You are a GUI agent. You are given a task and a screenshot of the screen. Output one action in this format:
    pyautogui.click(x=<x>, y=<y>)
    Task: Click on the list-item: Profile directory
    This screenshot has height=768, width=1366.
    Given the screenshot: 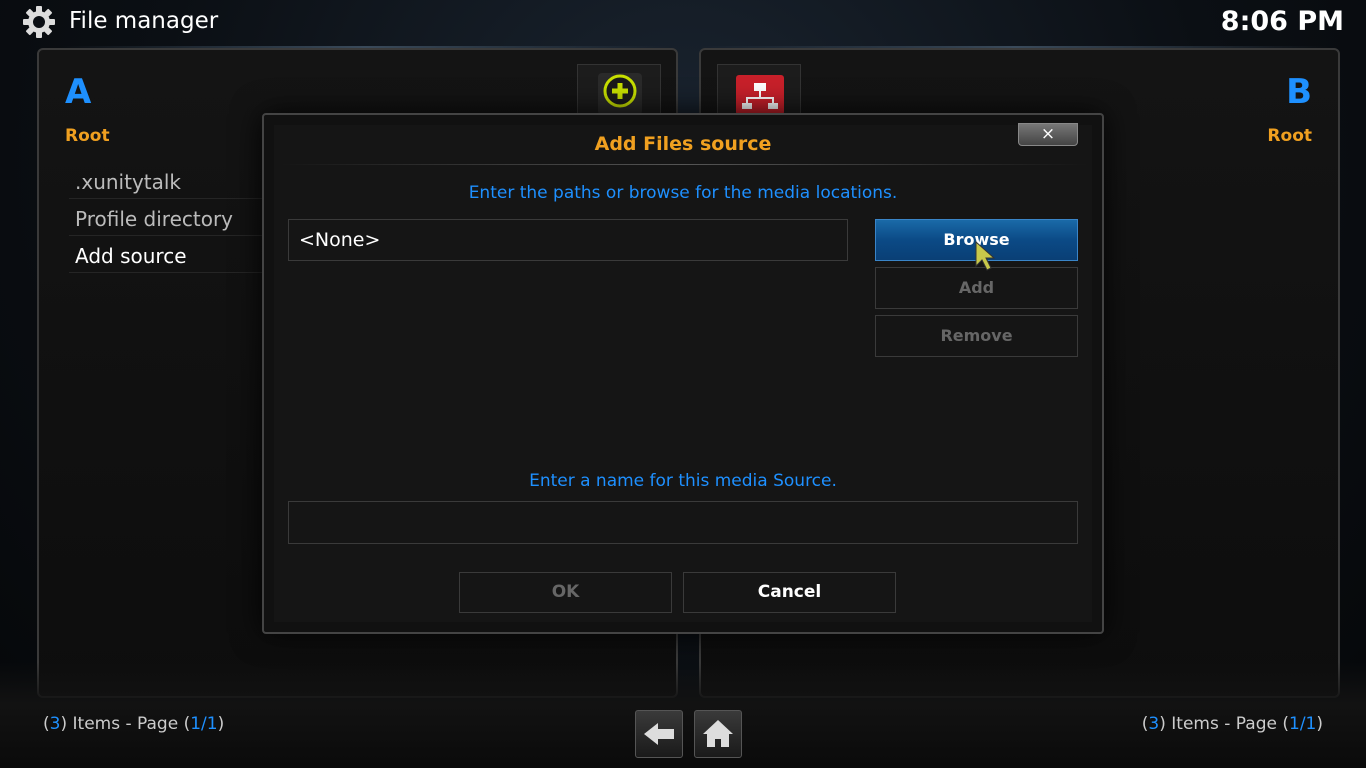 What is the action you would take?
    pyautogui.click(x=154, y=219)
    